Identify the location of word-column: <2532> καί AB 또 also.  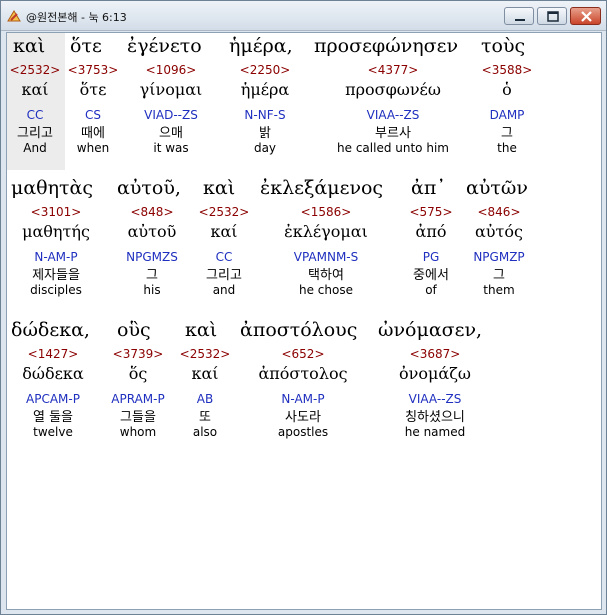
(205, 393).